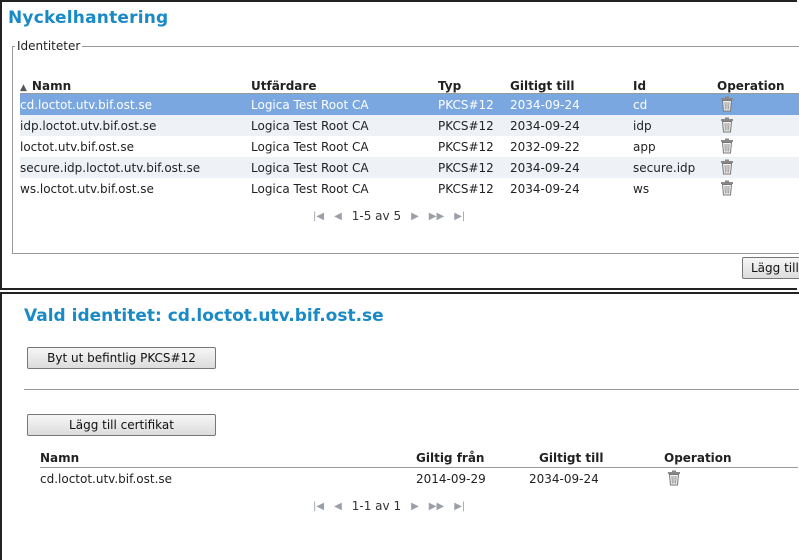 The height and width of the screenshot is (560, 799). Describe the element at coordinates (641, 189) in the screenshot. I see `row-id: ws` at that location.